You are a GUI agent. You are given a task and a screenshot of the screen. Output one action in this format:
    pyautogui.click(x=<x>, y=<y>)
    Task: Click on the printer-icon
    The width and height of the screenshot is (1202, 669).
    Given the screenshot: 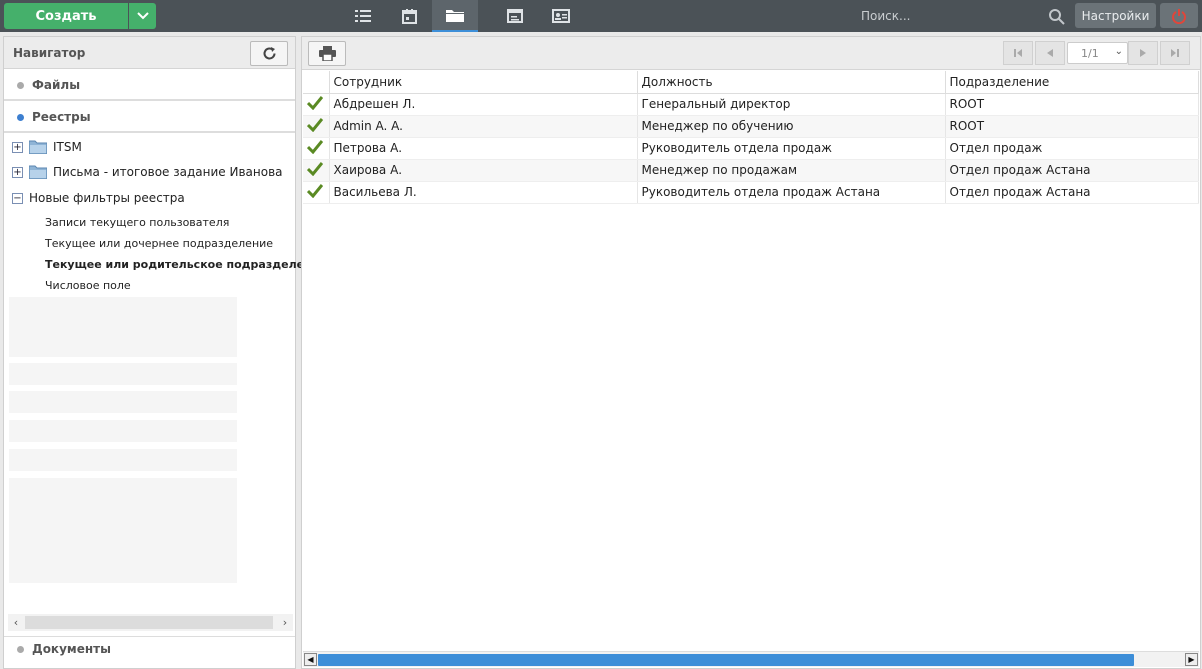 What is the action you would take?
    pyautogui.click(x=327, y=53)
    